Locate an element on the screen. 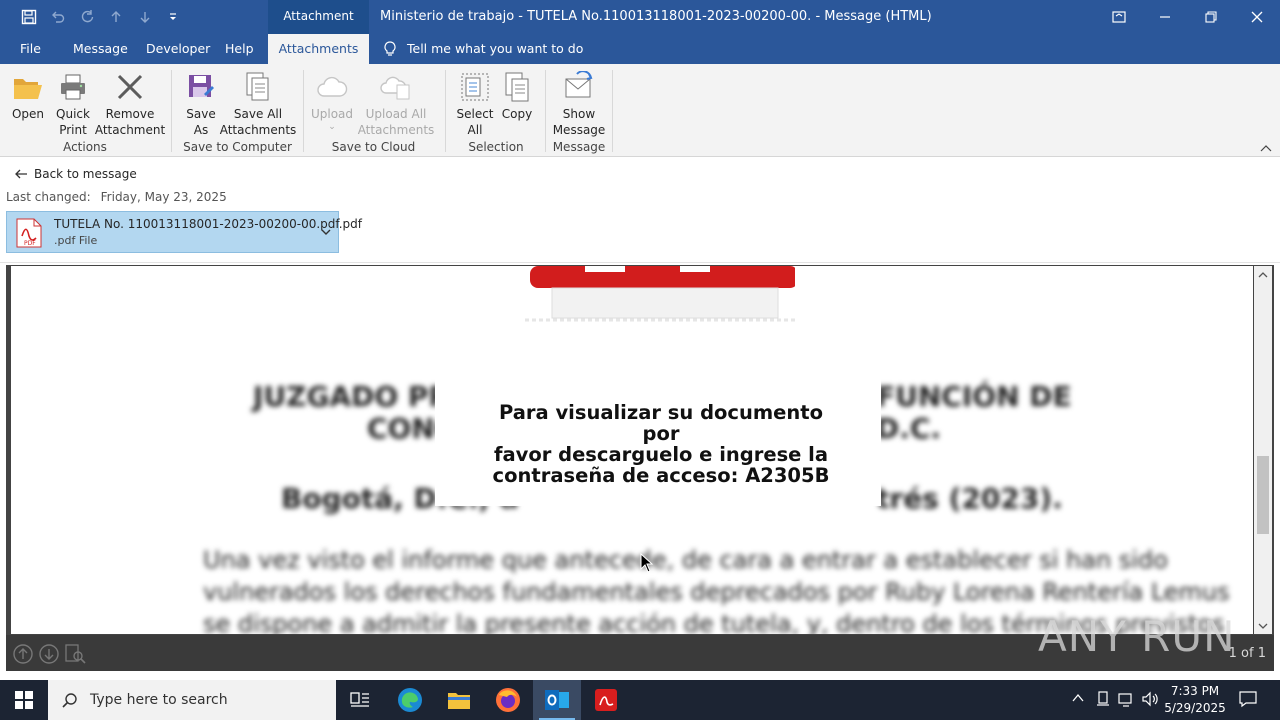 The height and width of the screenshot is (720, 1280). watermark-text: ANY RUN is located at coordinates (1137, 636).